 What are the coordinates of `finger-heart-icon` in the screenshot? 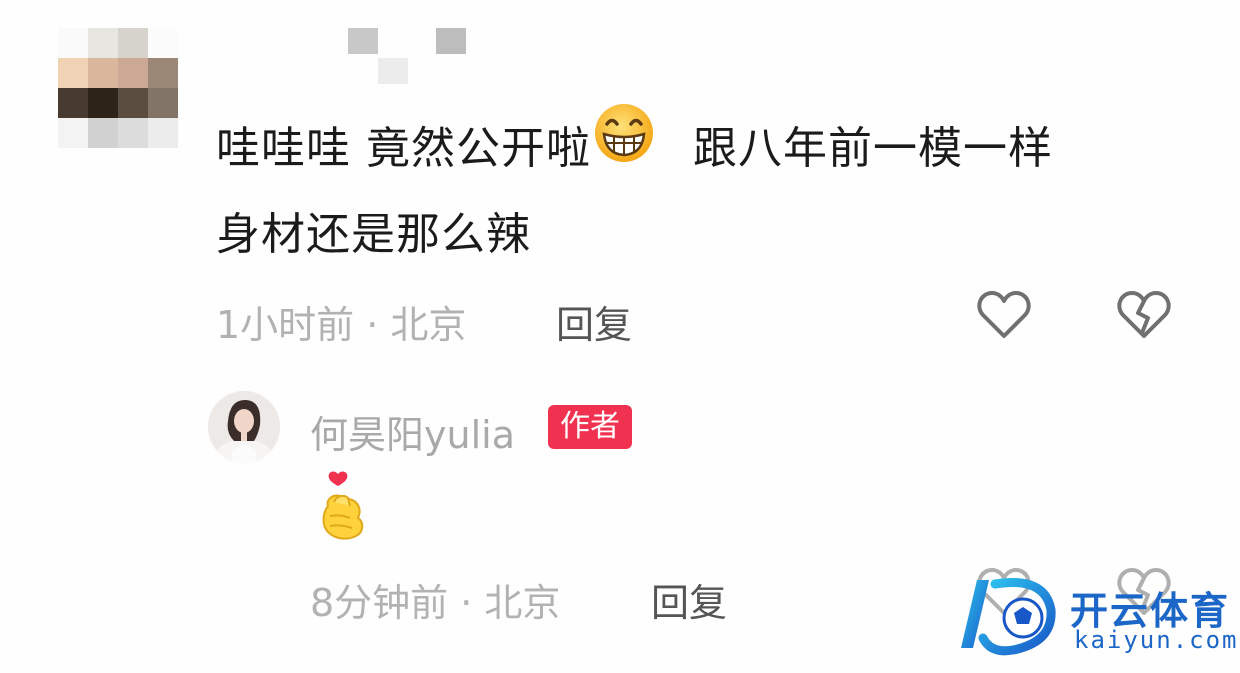 It's located at (344, 506).